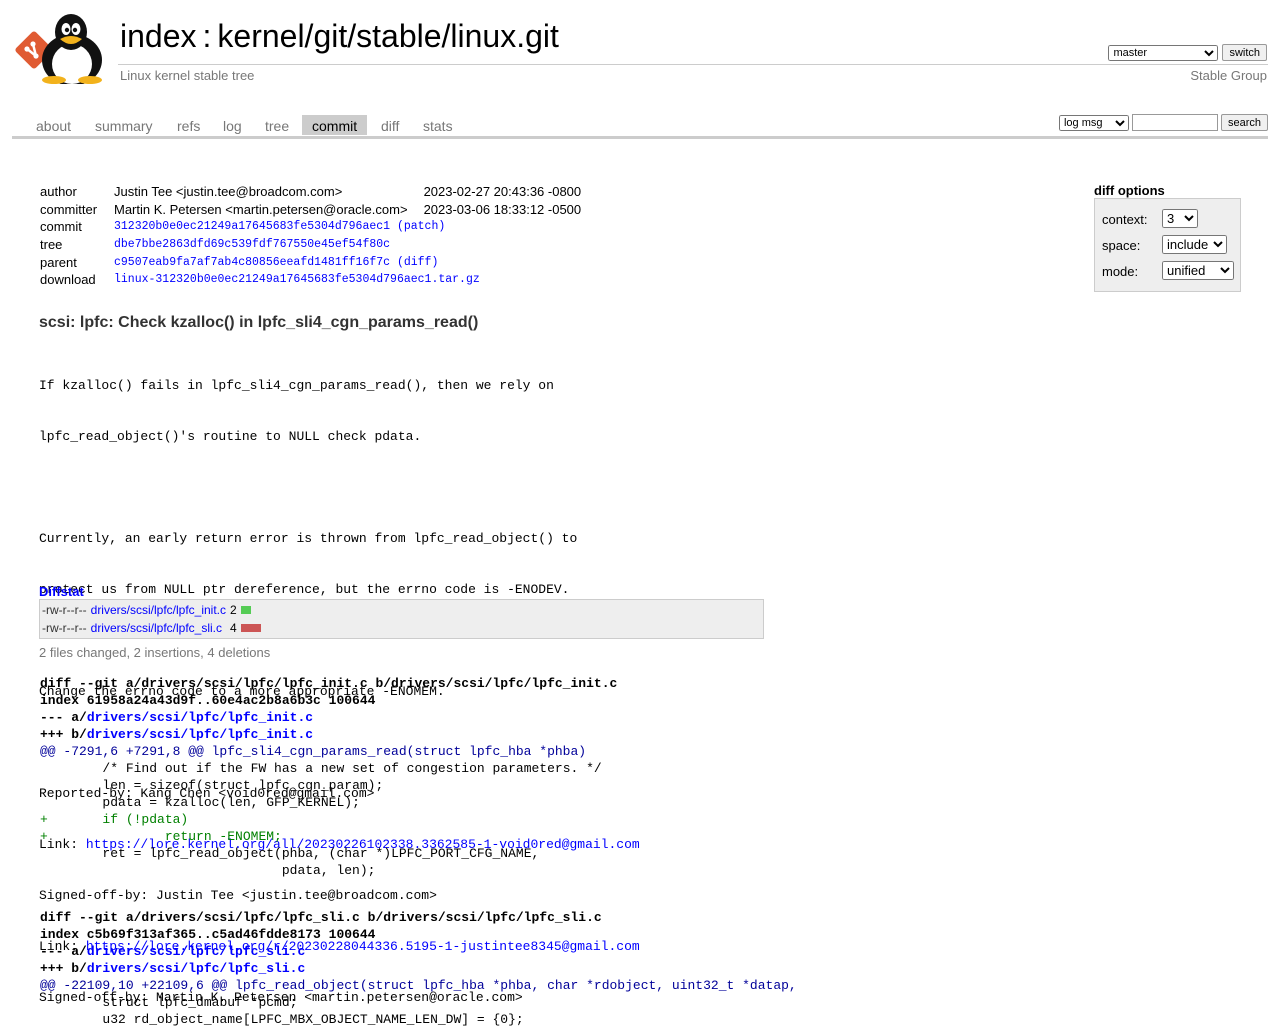  Describe the element at coordinates (335, 125) in the screenshot. I see `tab-commit: commit` at that location.